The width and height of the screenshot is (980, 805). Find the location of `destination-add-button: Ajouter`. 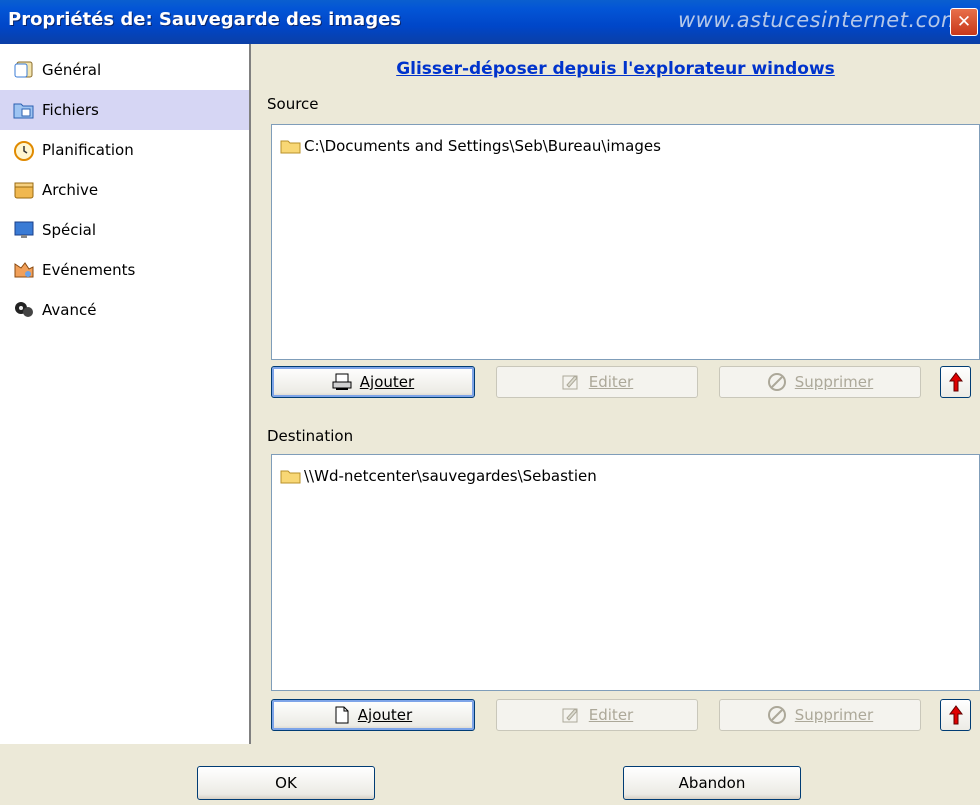

destination-add-button: Ajouter is located at coordinates (373, 715).